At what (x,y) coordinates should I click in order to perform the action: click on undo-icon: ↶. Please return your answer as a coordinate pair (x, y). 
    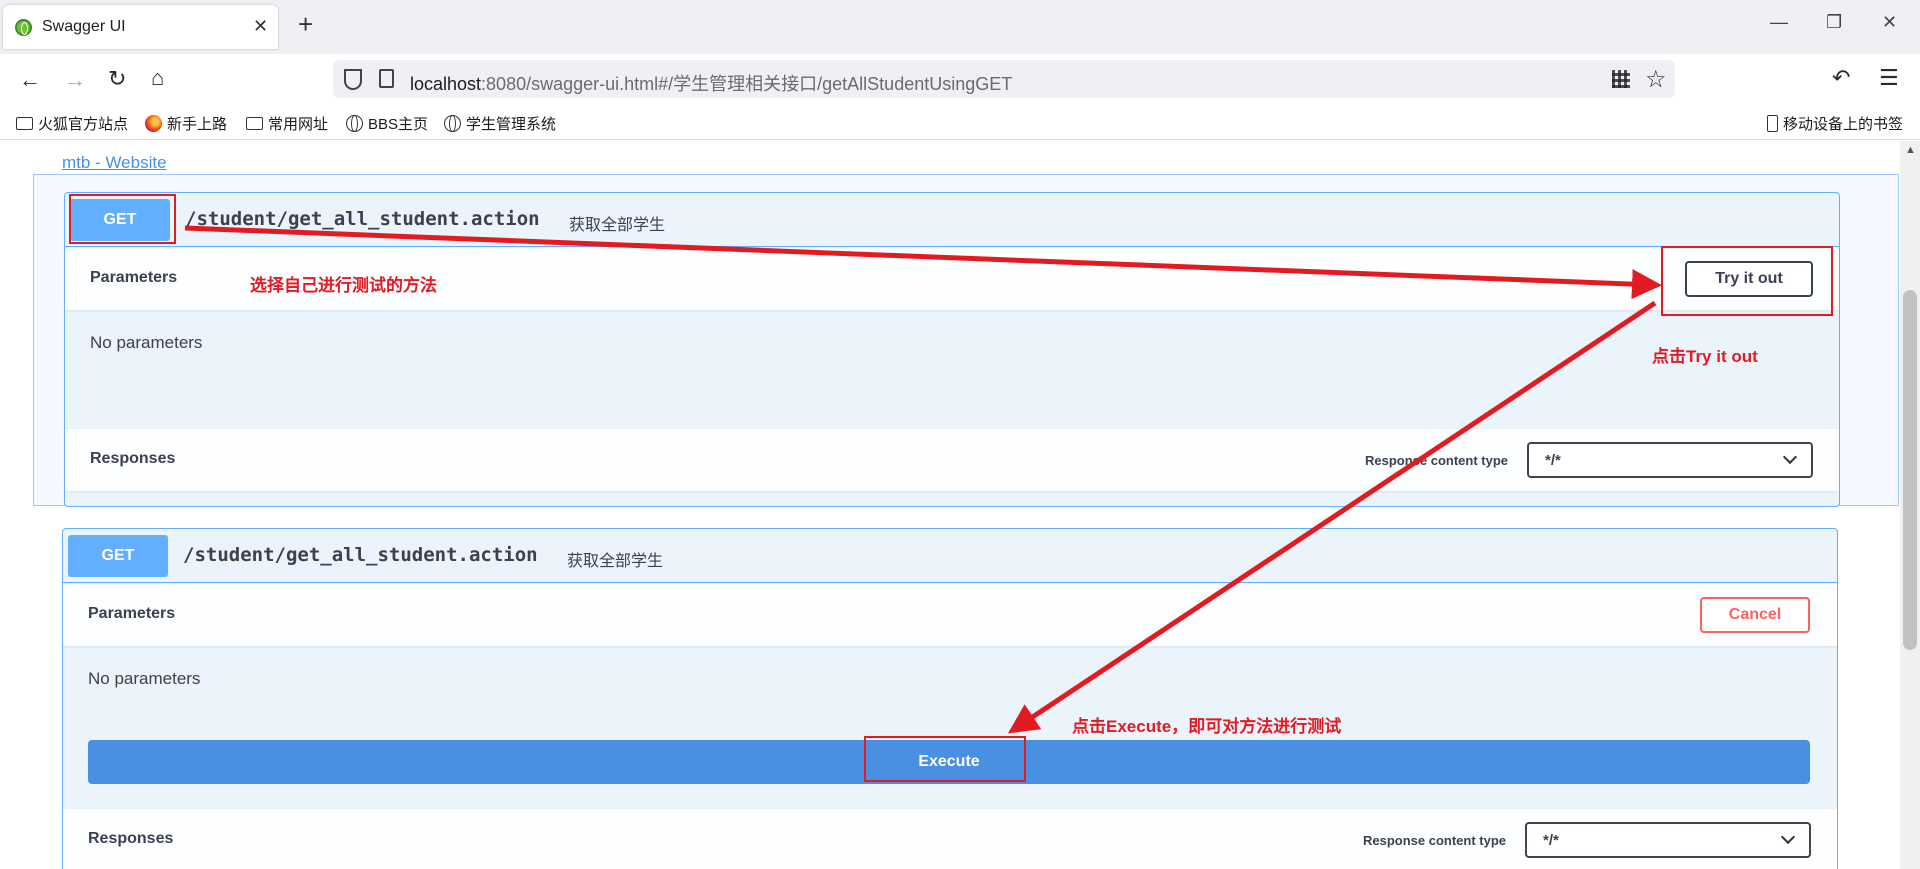
    Looking at the image, I should click on (1841, 78).